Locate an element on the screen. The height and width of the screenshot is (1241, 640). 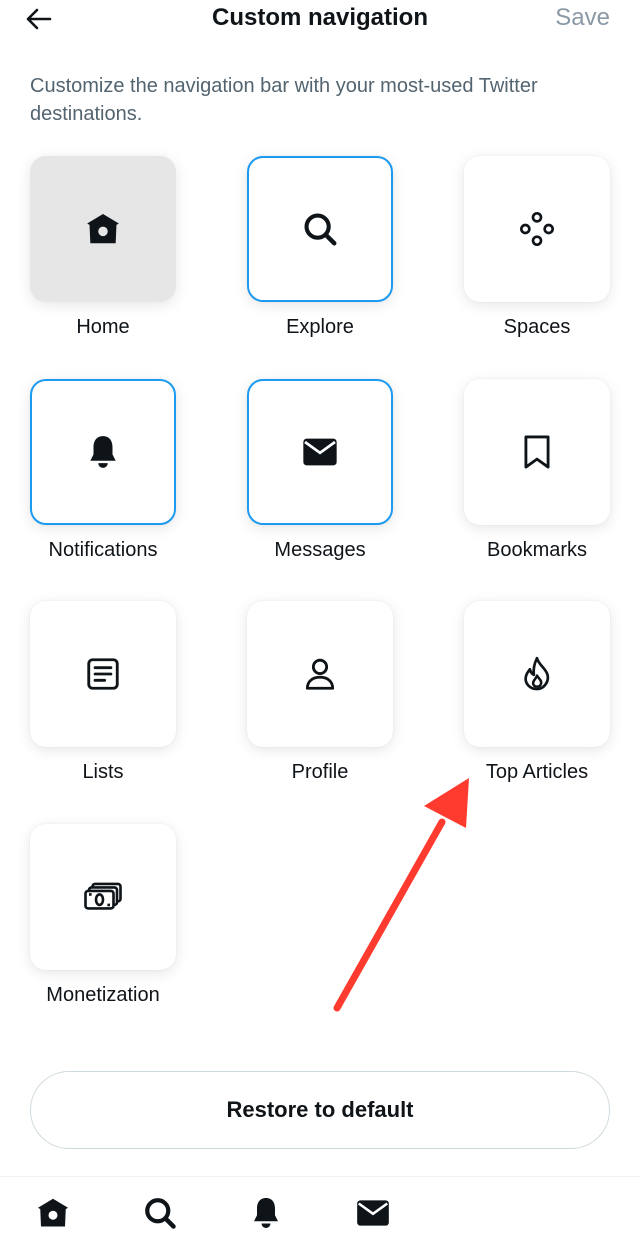
tile-label: Monetization is located at coordinates (103, 995).